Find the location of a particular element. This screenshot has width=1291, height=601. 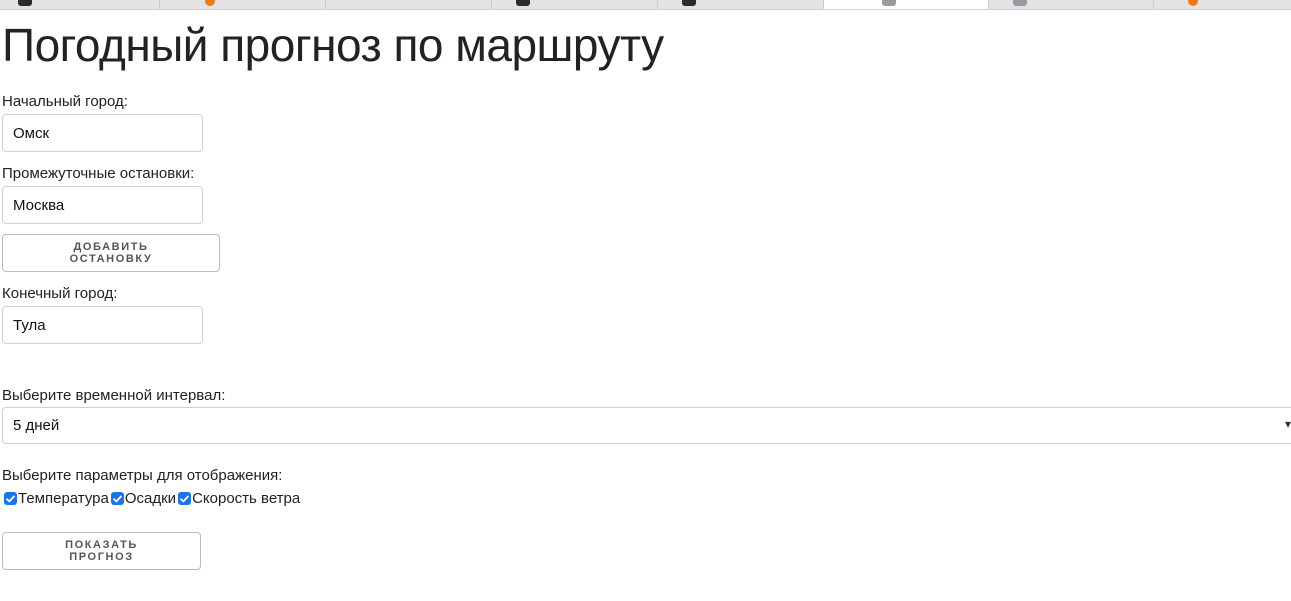

intermediate-stop-input is located at coordinates (102, 205).